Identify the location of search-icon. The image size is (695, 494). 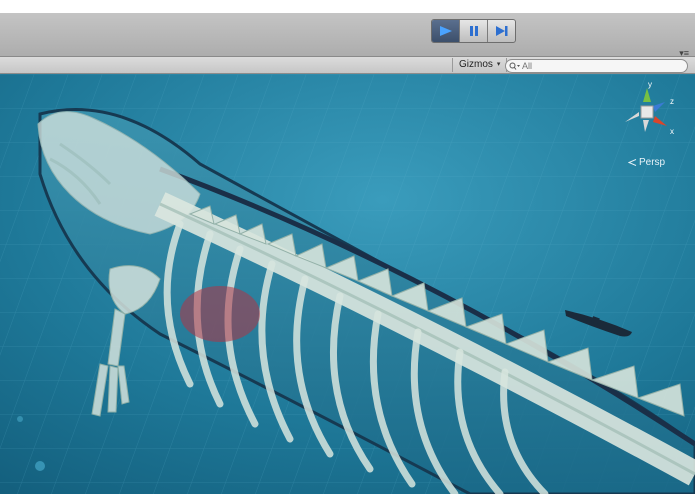
(514, 66).